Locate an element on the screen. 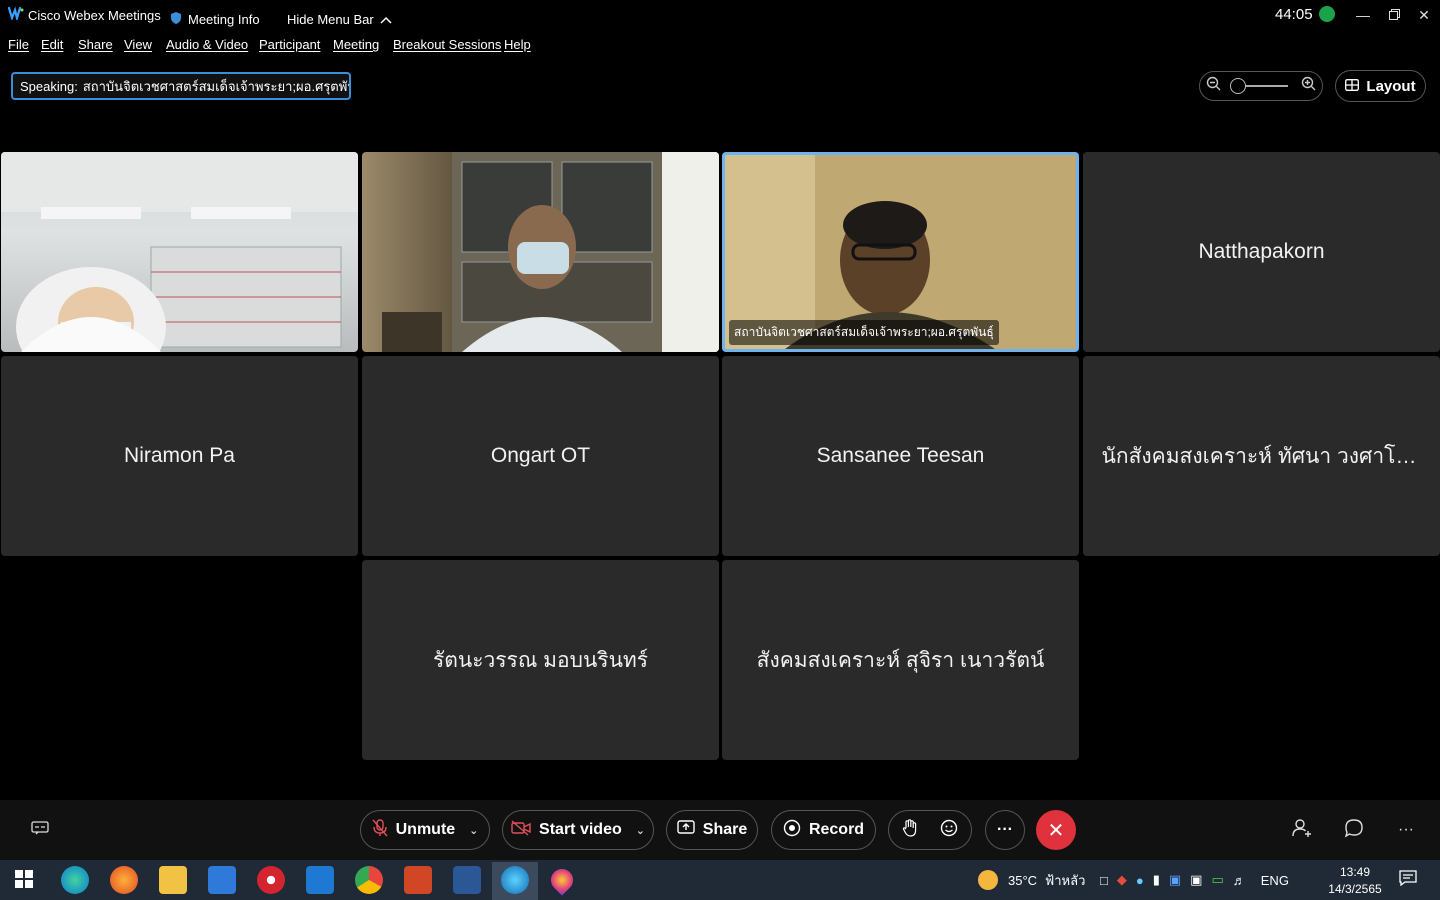 The image size is (1440, 900). menu-meeting: Meeting is located at coordinates (356, 44).